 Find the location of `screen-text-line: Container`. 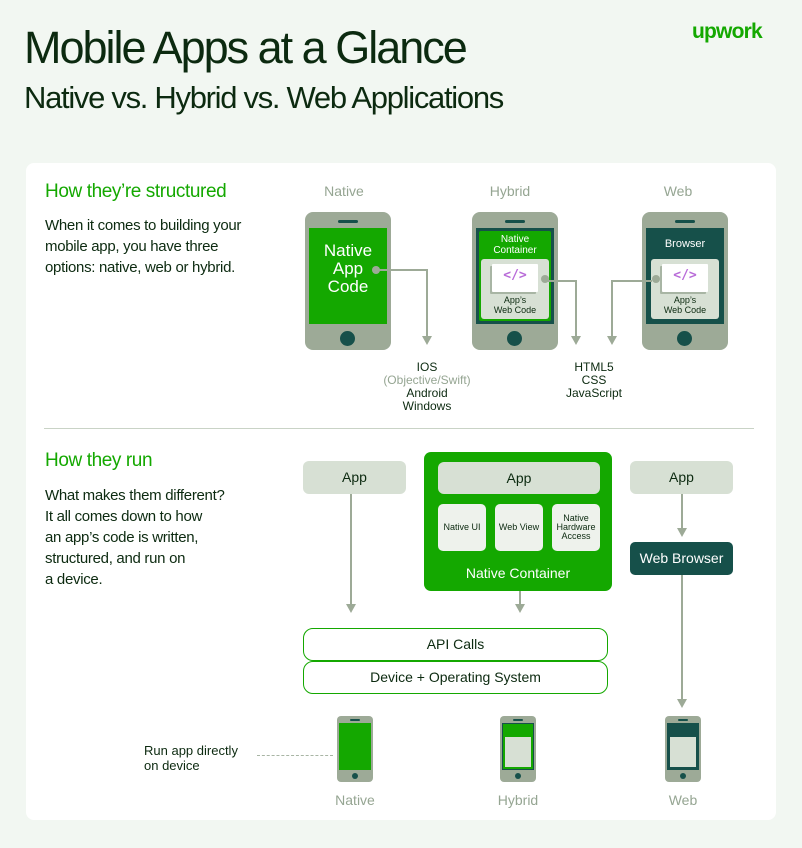

screen-text-line: Container is located at coordinates (515, 250).